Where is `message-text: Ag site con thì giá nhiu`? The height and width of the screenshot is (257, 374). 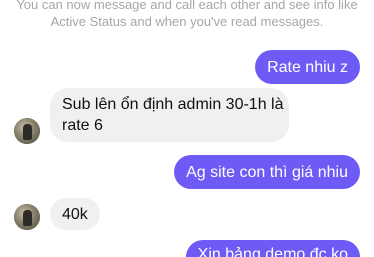 message-text: Ag site con thì giá nhiu is located at coordinates (267, 172).